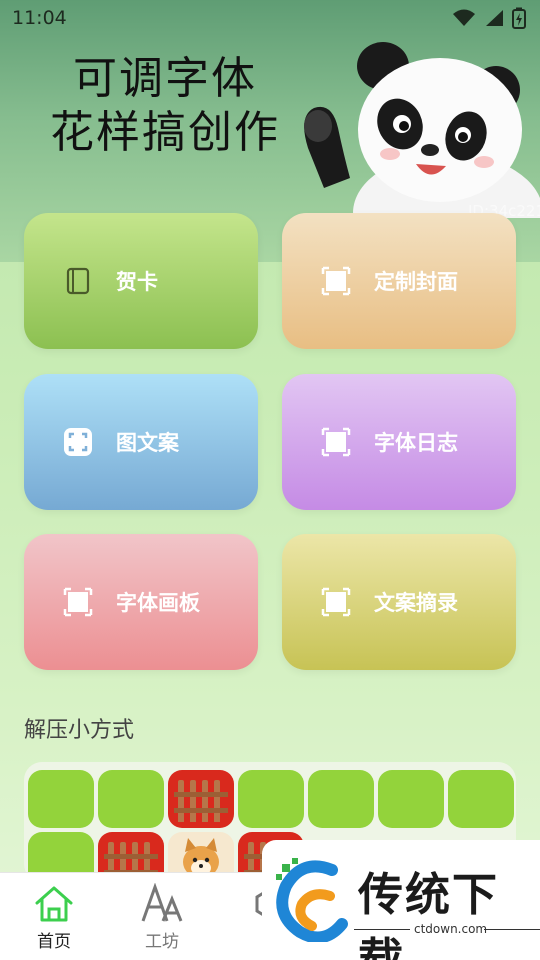 This screenshot has width=540, height=960. I want to click on card-image-text-label: 图文案, so click(147, 443).